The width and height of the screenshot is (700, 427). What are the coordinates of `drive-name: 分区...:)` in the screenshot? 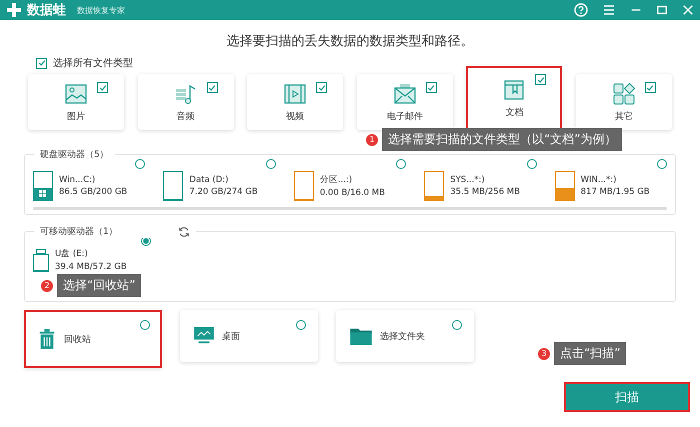 It's located at (337, 180).